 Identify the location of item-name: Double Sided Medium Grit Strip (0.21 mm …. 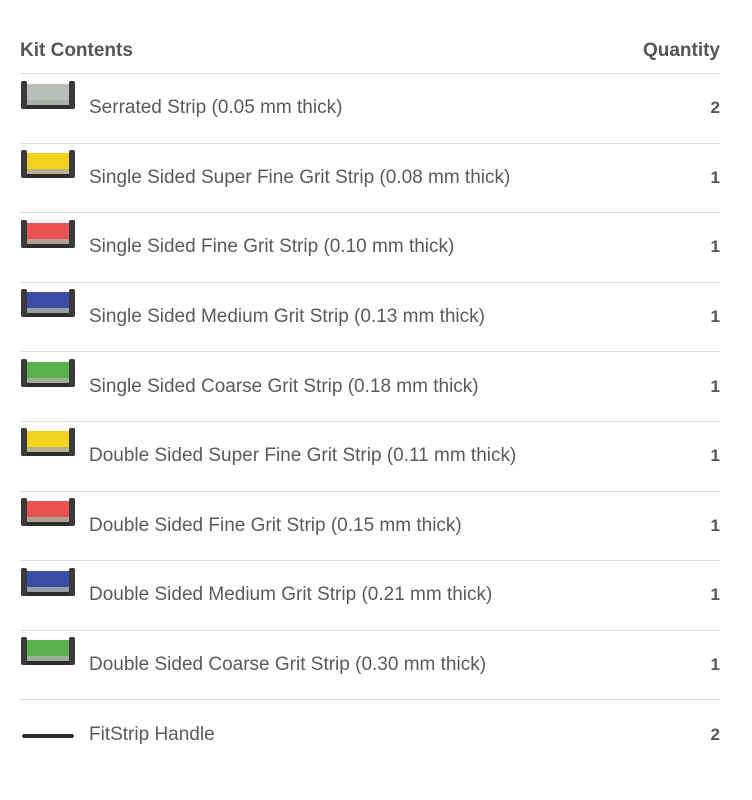
(291, 595).